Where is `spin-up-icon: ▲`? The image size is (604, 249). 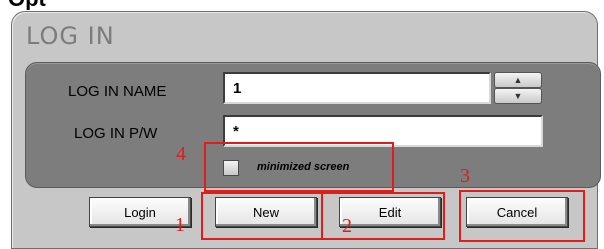 spin-up-icon: ▲ is located at coordinates (518, 80).